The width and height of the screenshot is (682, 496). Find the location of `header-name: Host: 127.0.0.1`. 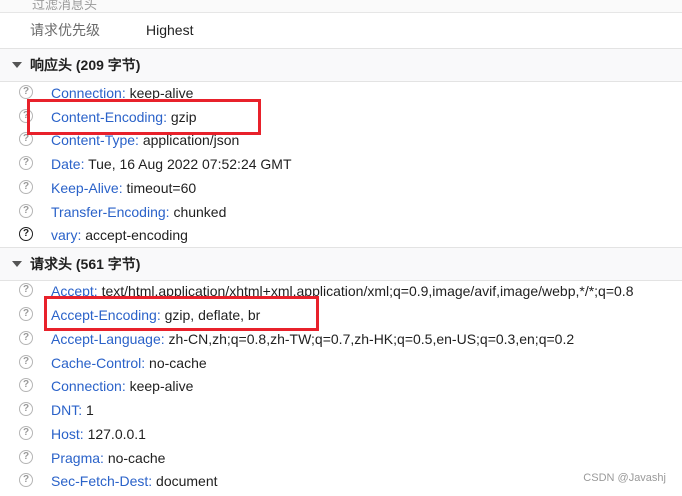

header-name: Host: 127.0.0.1 is located at coordinates (98, 434).